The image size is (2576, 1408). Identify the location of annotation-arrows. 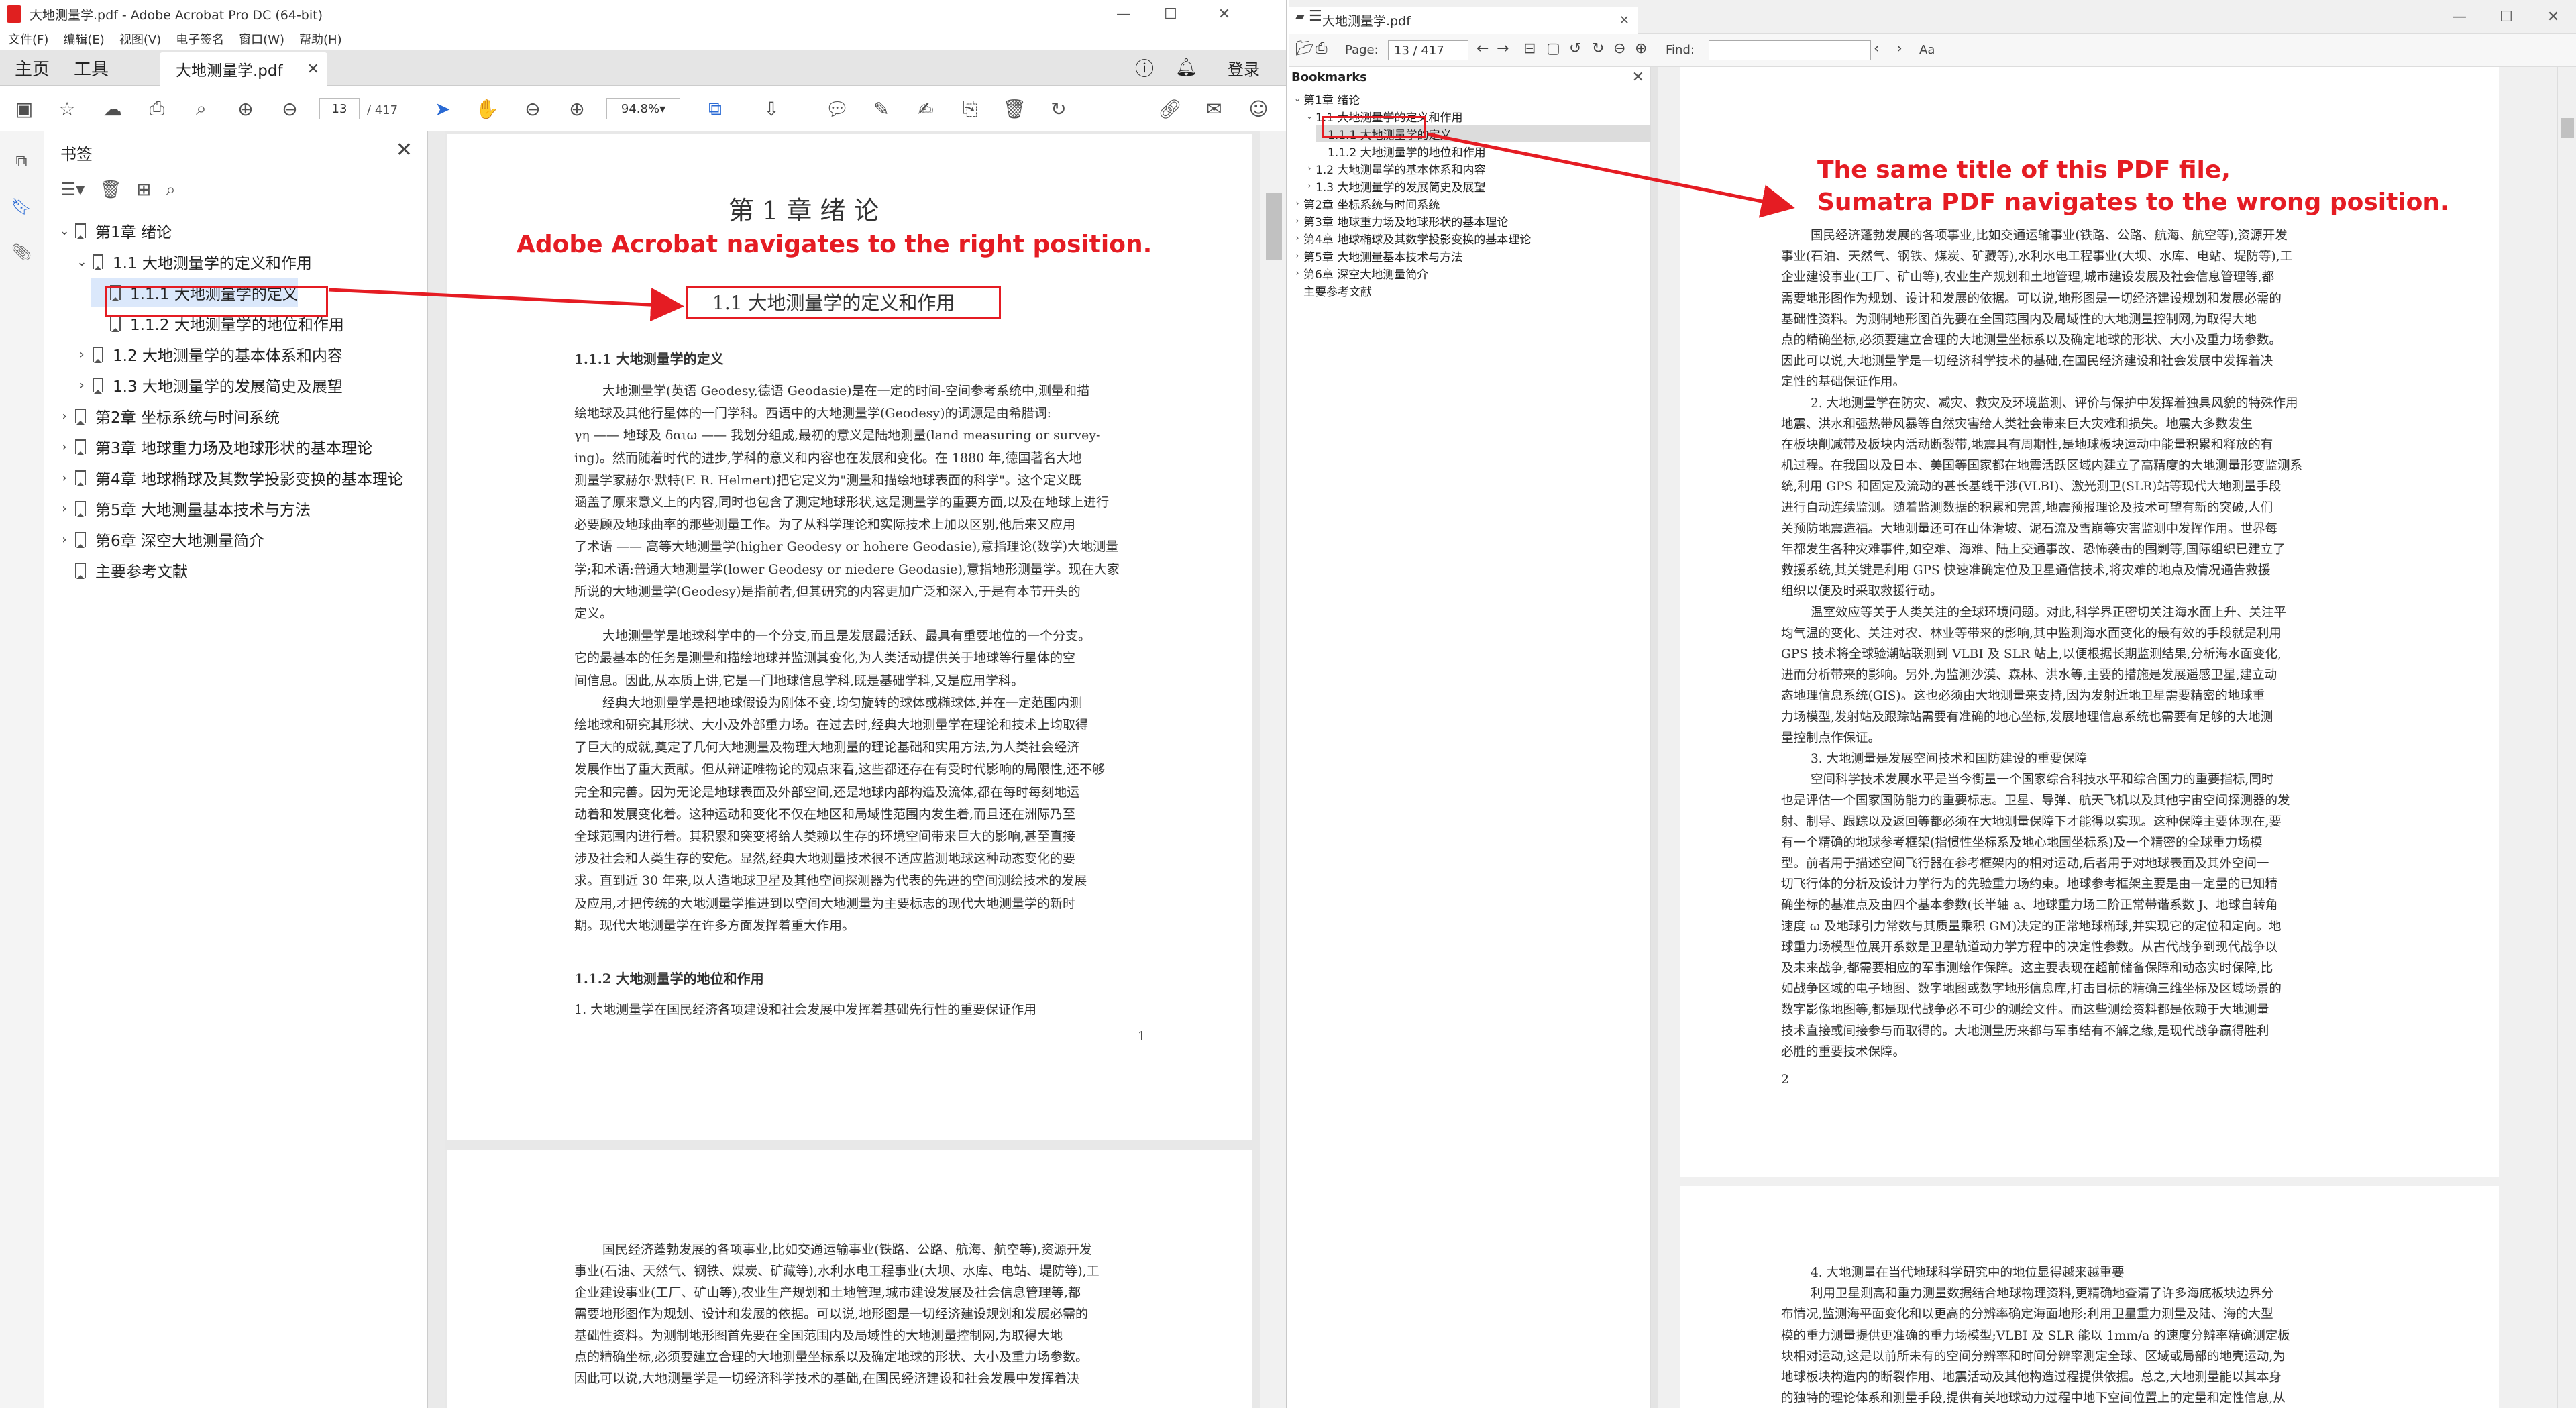
(1061, 227).